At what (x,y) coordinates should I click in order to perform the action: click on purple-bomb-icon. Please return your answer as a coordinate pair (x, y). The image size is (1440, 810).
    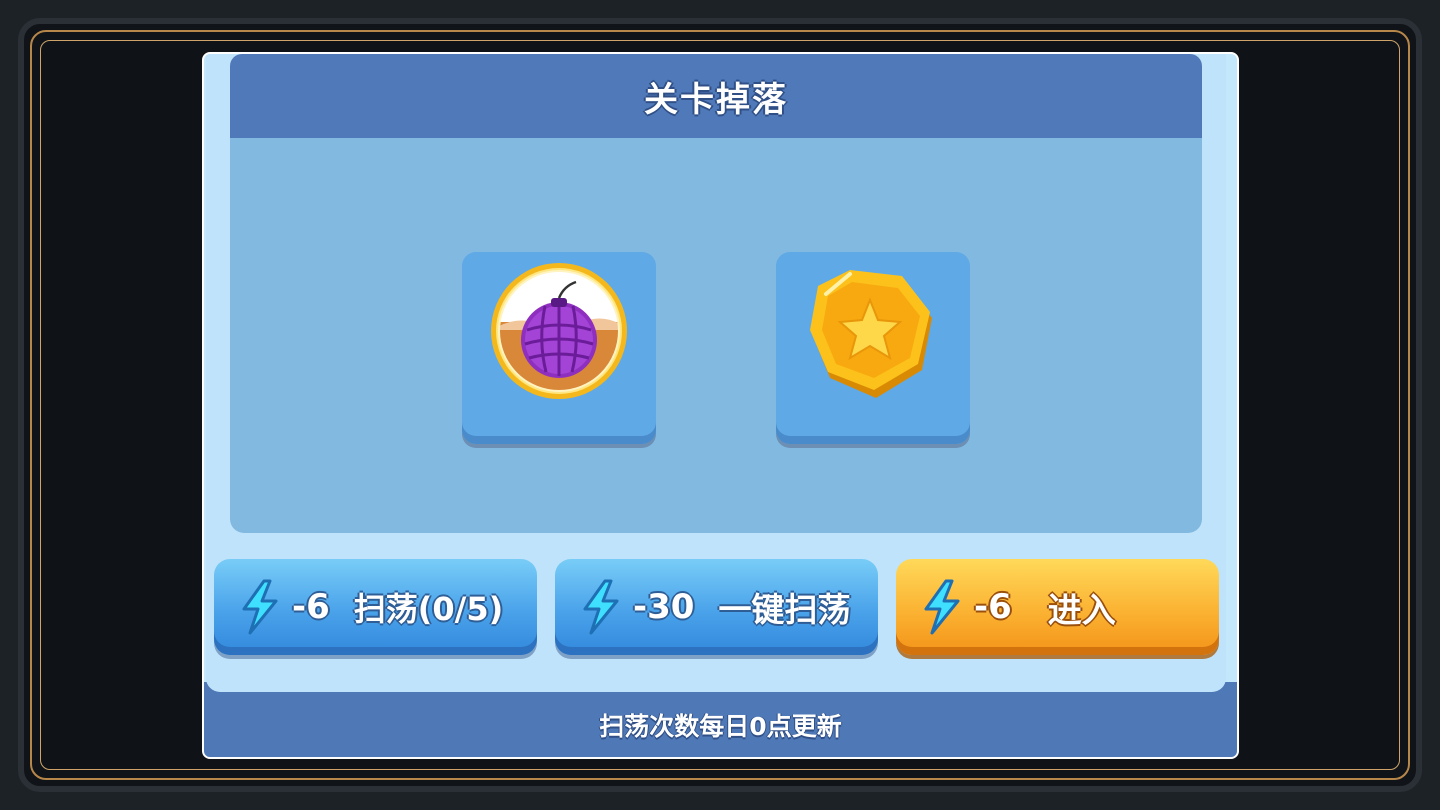
    Looking at the image, I should click on (559, 331).